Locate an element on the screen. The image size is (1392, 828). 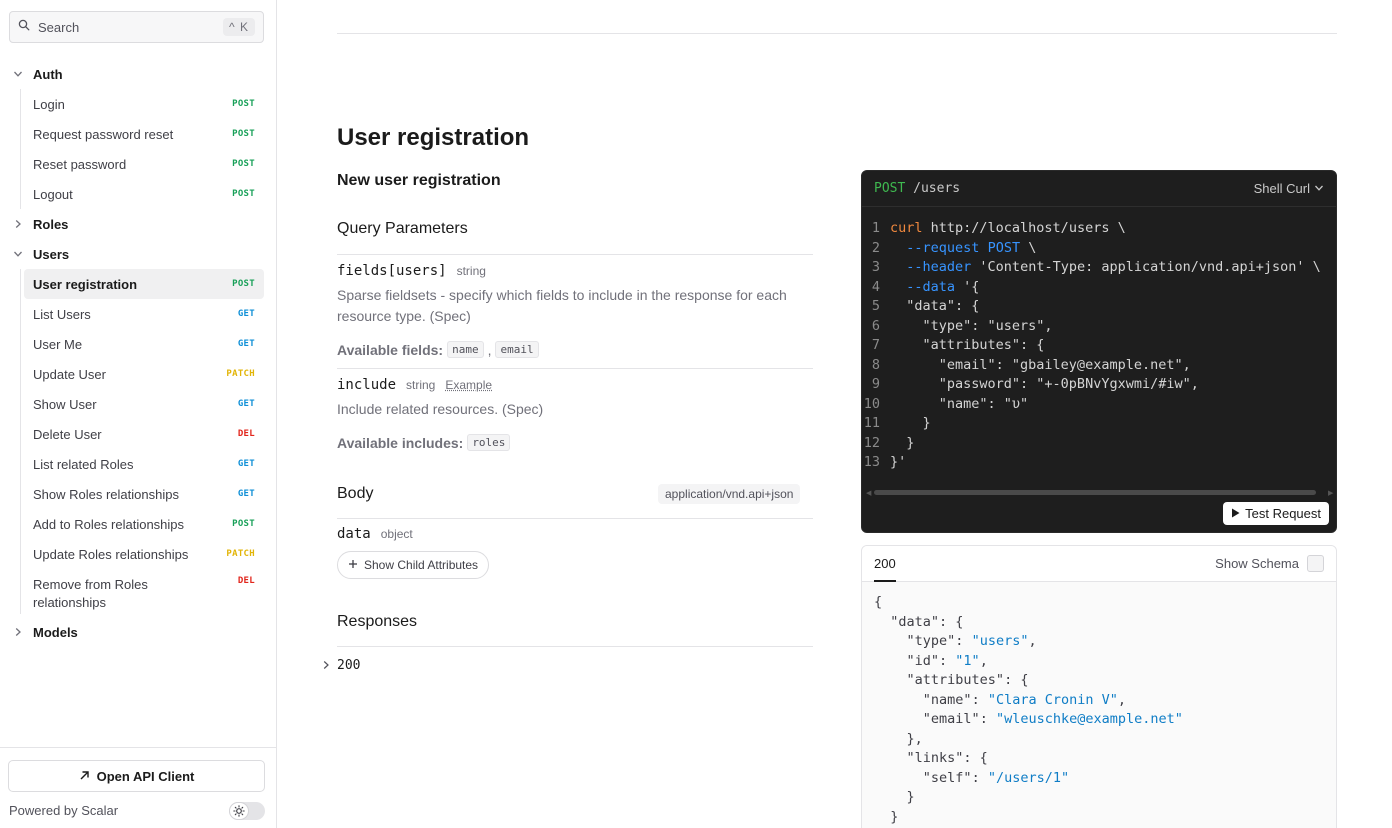
available-label: Available fields: is located at coordinates (390, 350).